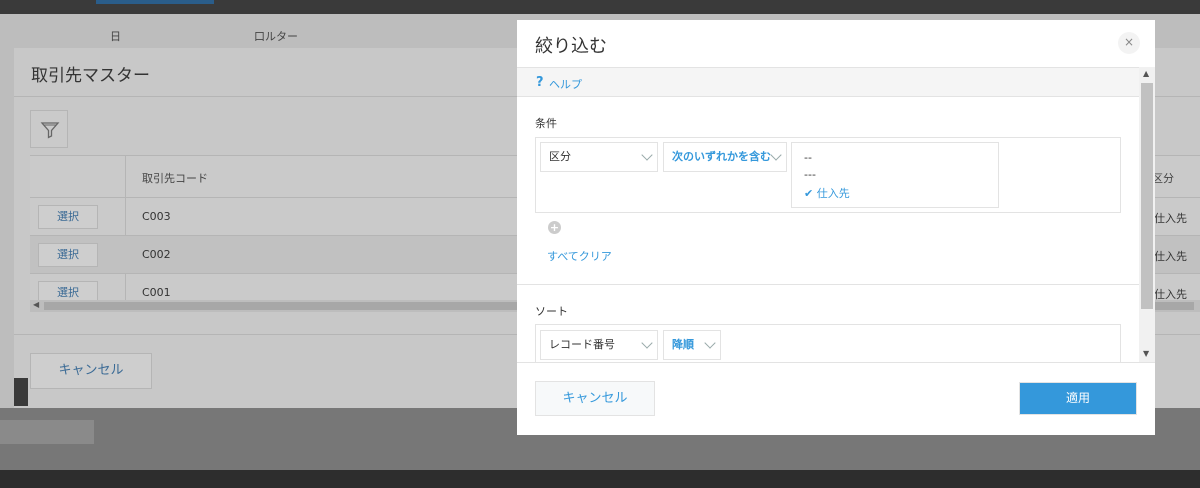 This screenshot has width=1200, height=488. I want to click on clear-all-link: すべてクリア, so click(579, 256).